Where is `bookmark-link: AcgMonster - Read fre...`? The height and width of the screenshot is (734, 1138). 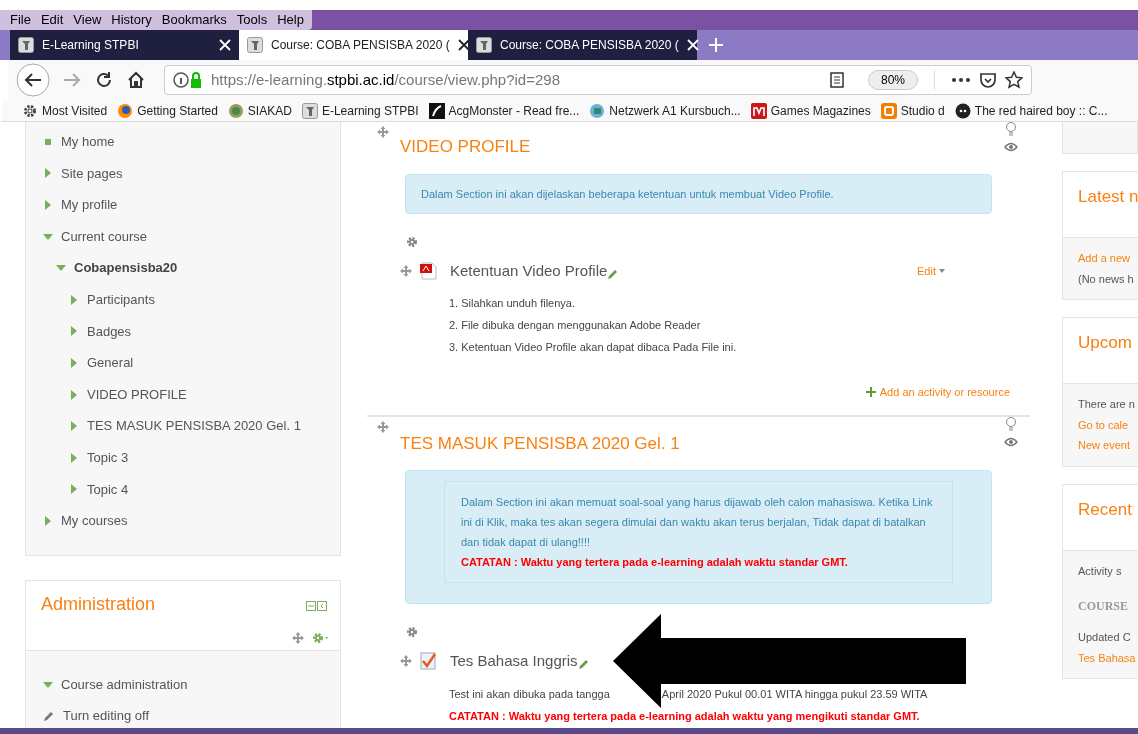
bookmark-link: AcgMonster - Read fre... is located at coordinates (504, 110).